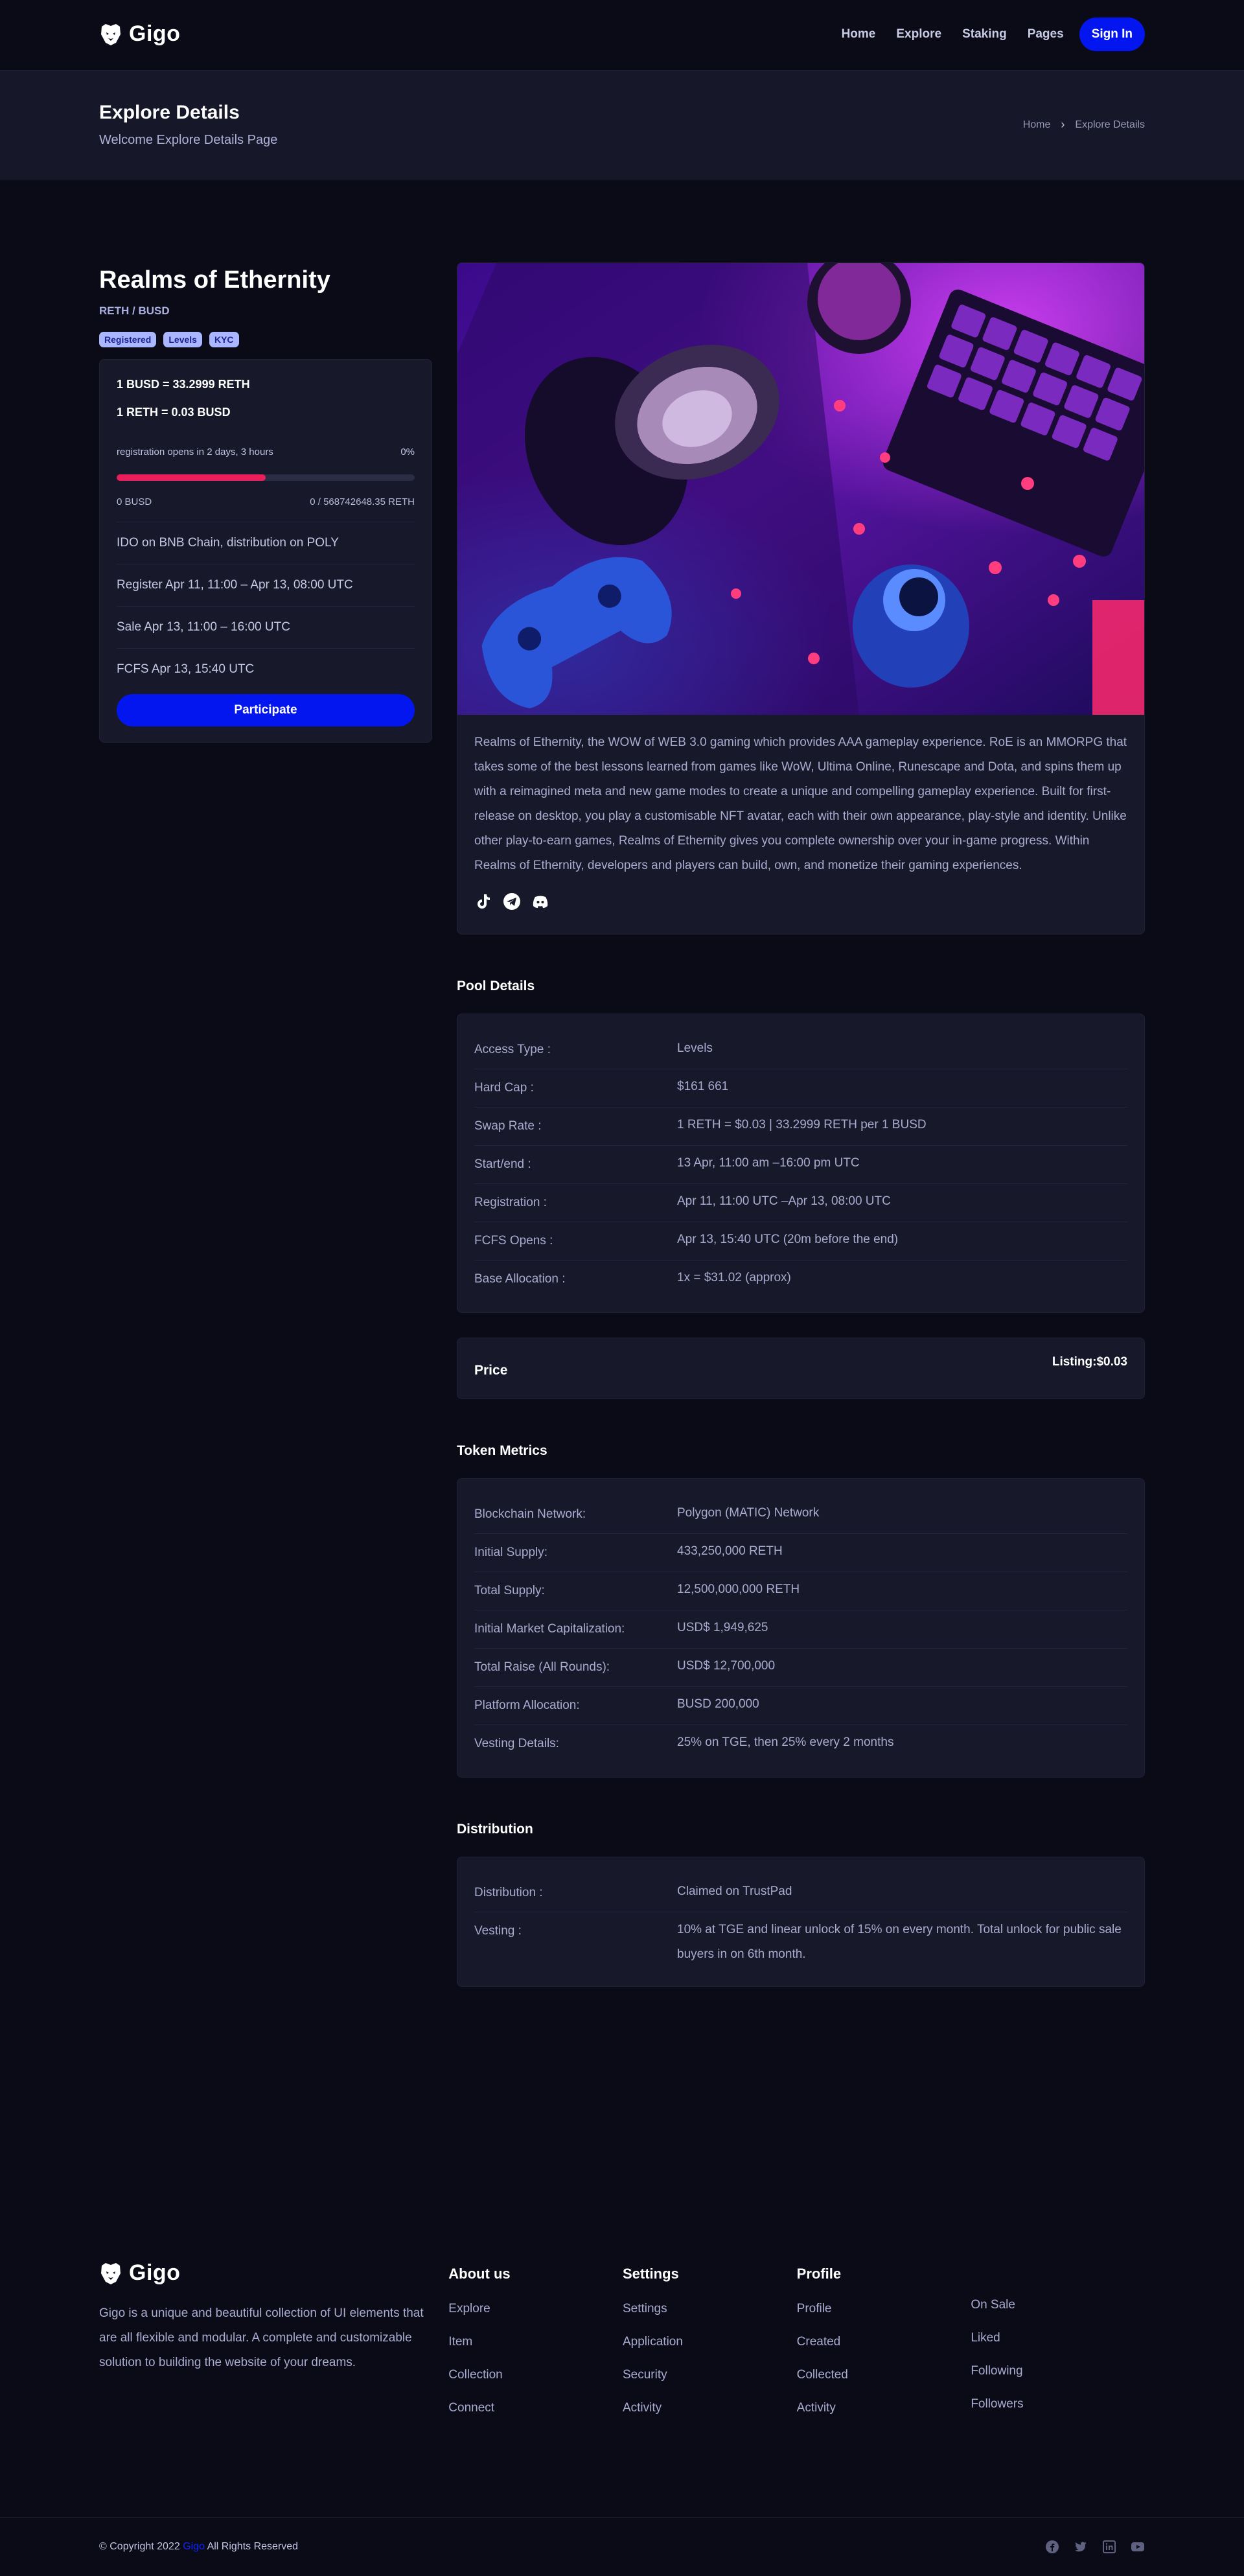  What do you see at coordinates (128, 339) in the screenshot?
I see `tag-registered: Registered` at bounding box center [128, 339].